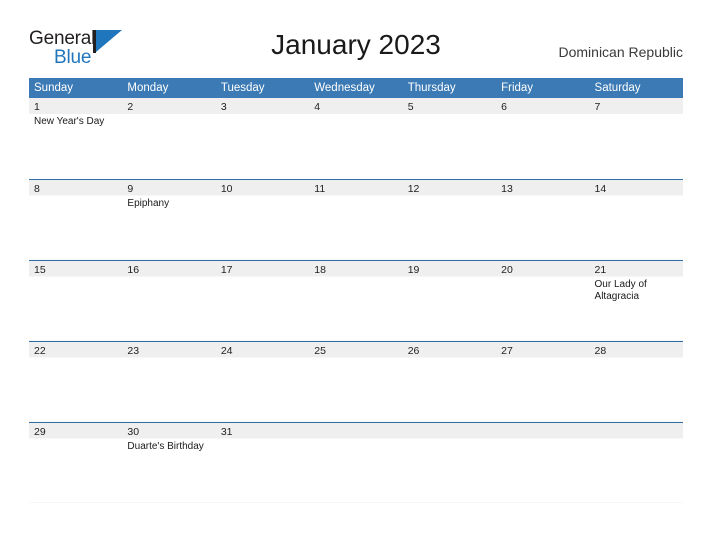 This screenshot has height=550, width=712. I want to click on day-cell: 16, so click(169, 300).